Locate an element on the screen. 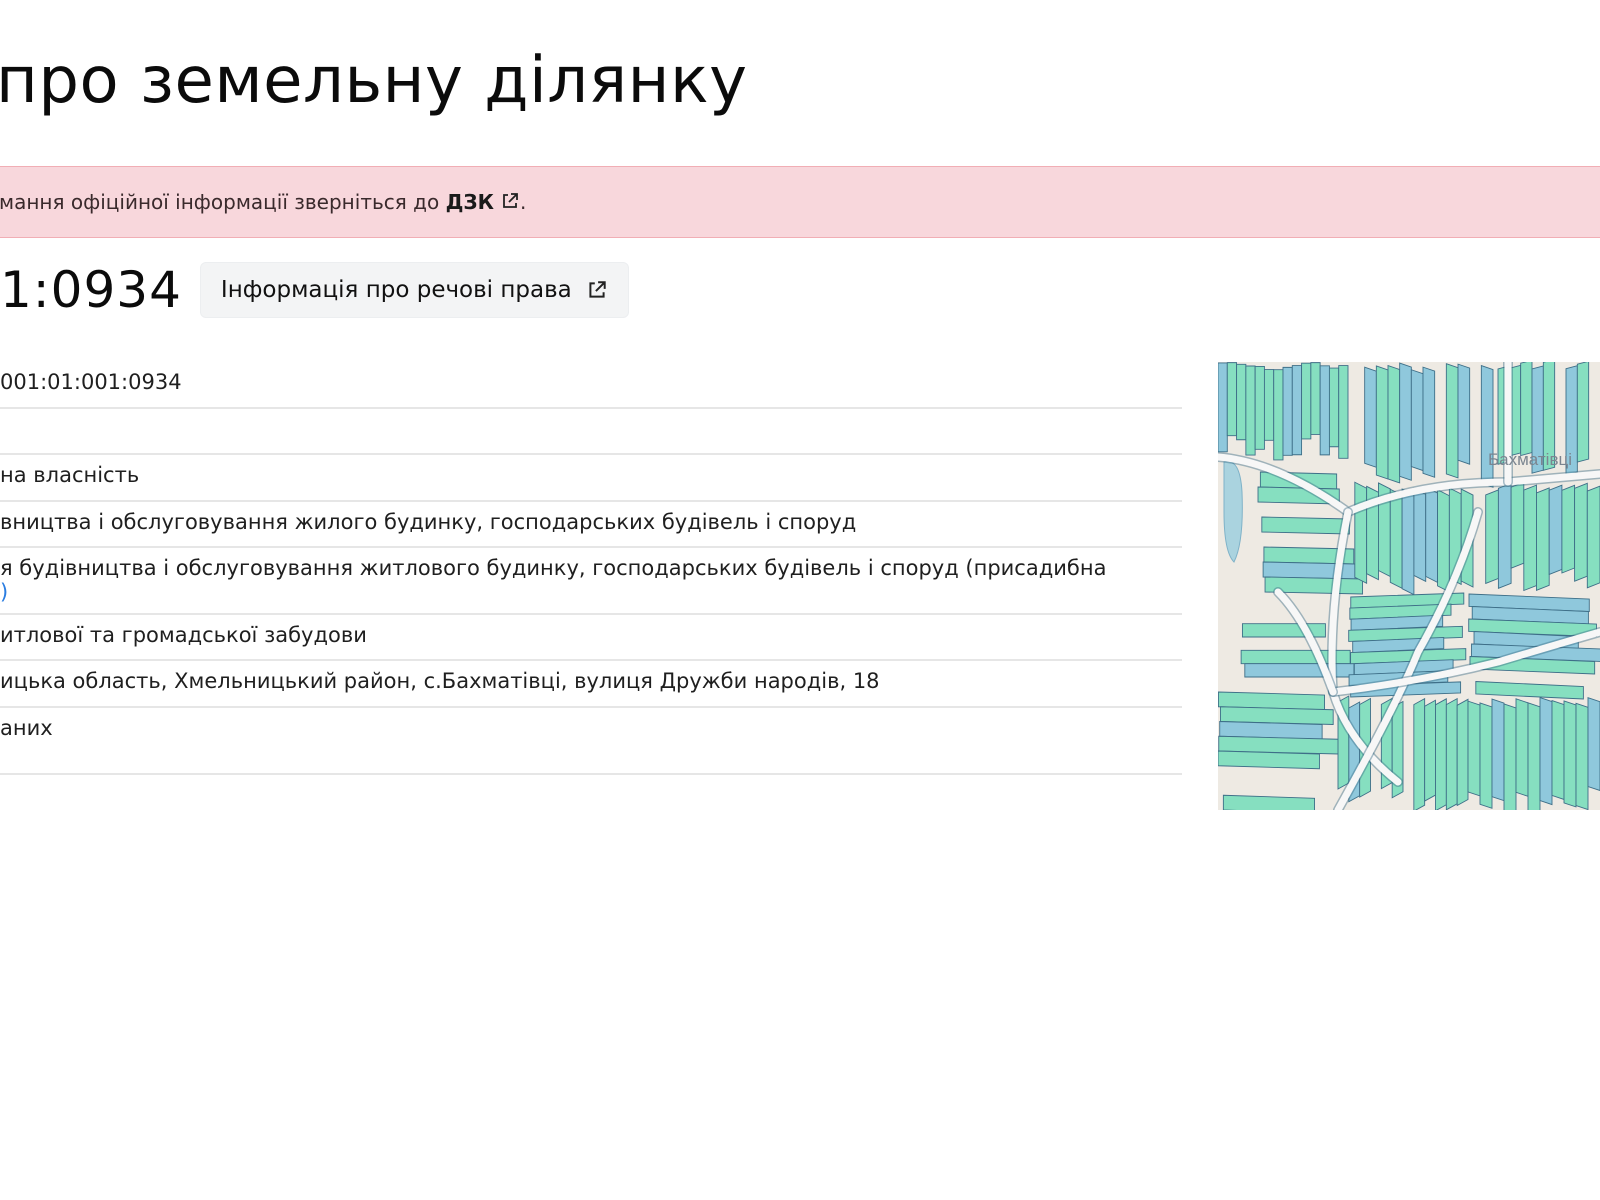 This screenshot has width=1600, height=1200. parcel-header: 1:0934 Інформація про речові права is located at coordinates (314, 290).